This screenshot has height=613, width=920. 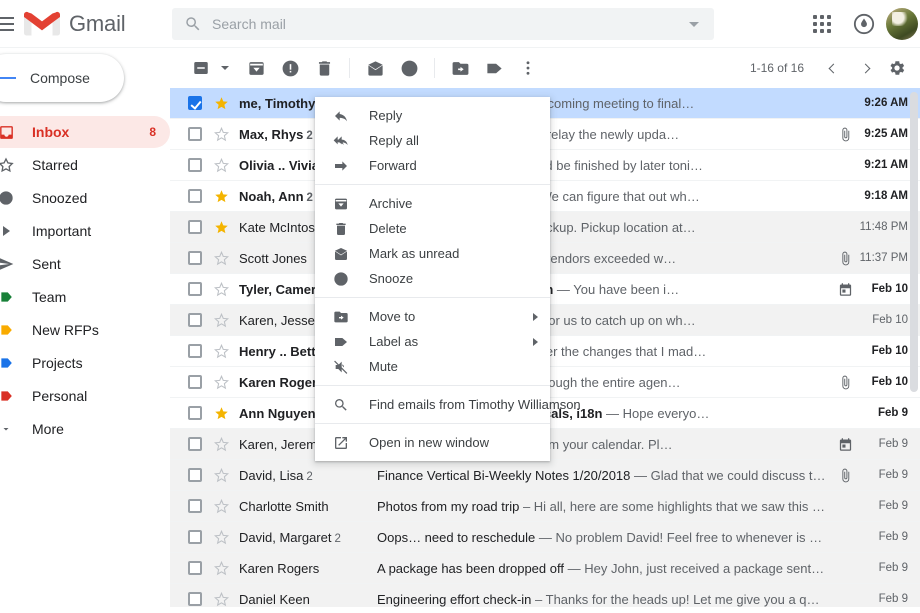 I want to click on menu-item-find-emails-from-timothy-williamson: Find emails from Timothy Williamson, so click(x=448, y=404).